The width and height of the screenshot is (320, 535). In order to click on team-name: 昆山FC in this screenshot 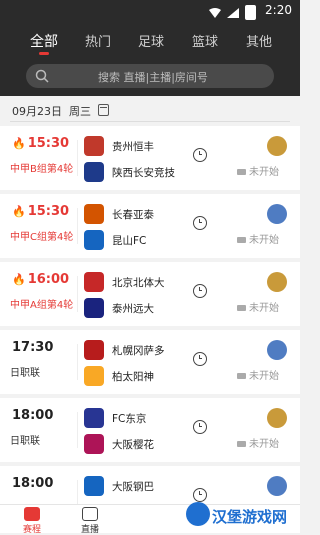, I will do `click(129, 241)`.